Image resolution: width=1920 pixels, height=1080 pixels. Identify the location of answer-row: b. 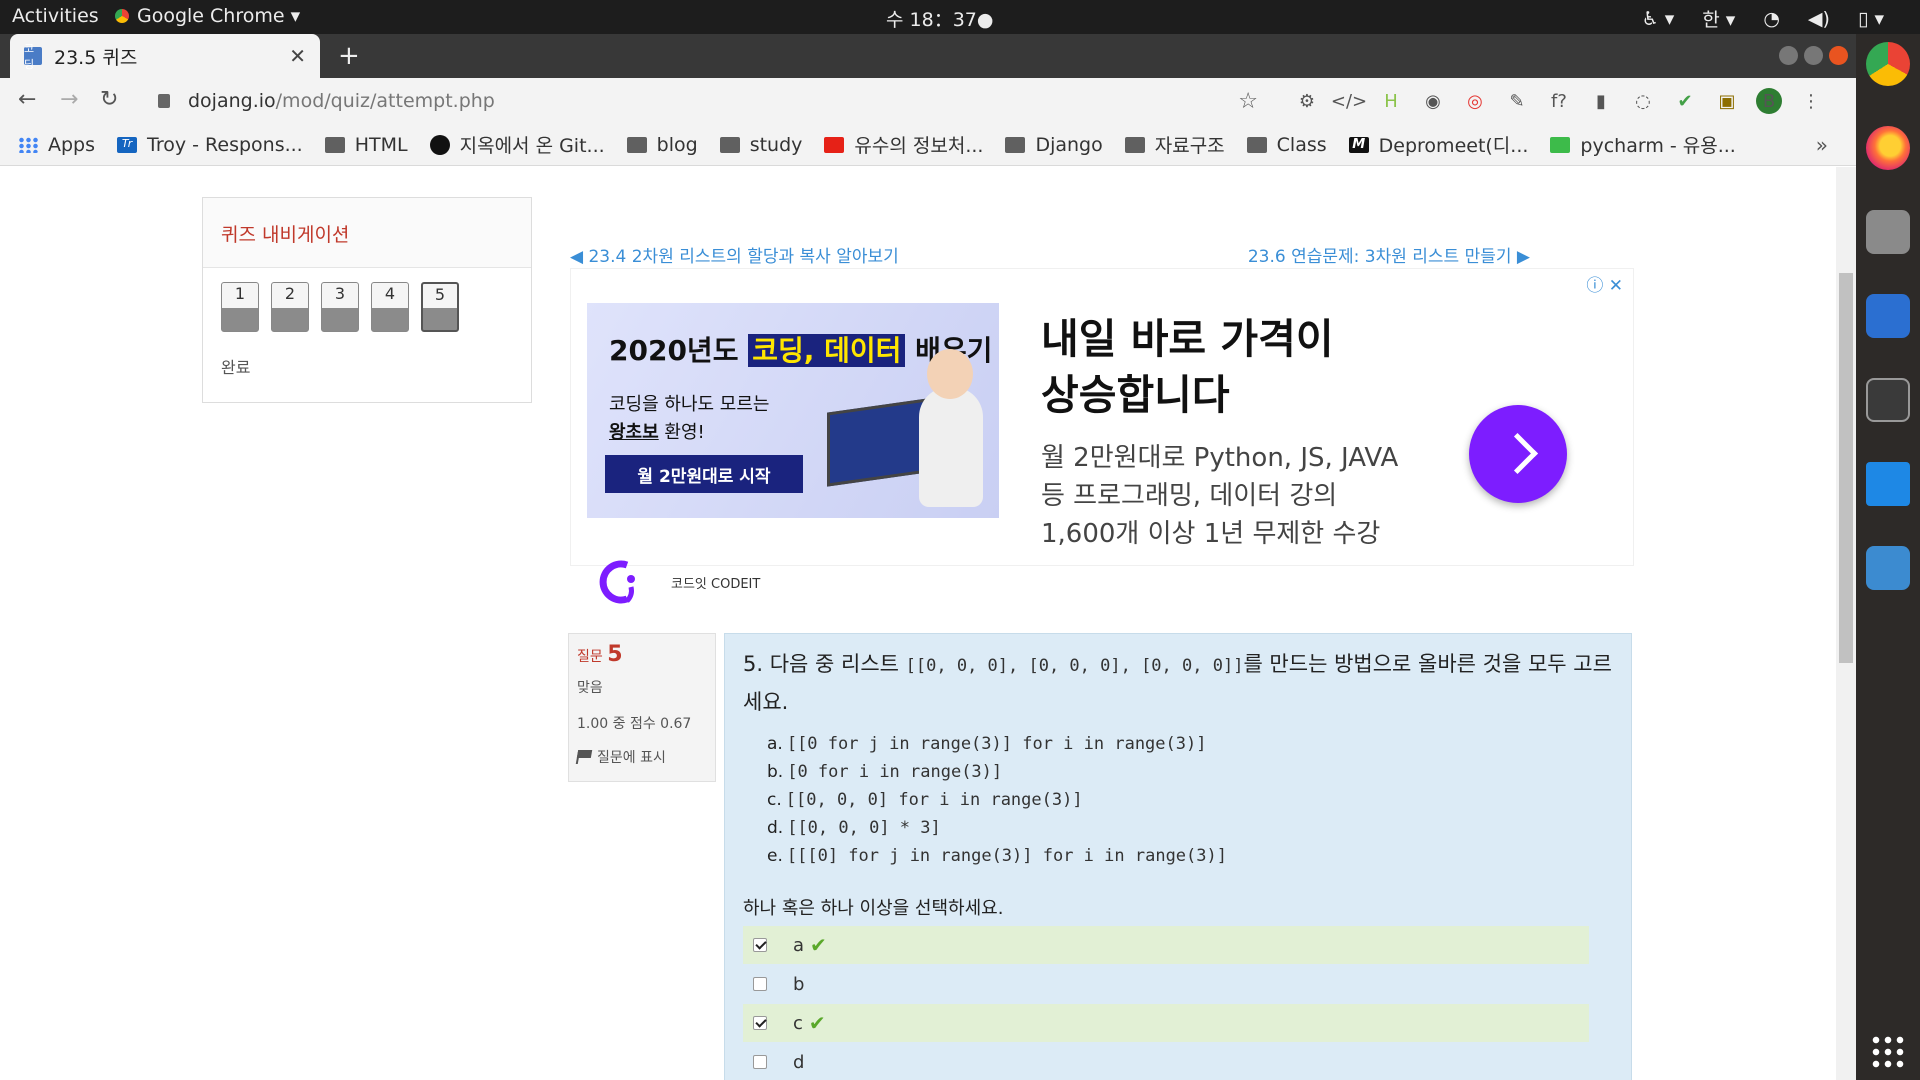
(1166, 984).